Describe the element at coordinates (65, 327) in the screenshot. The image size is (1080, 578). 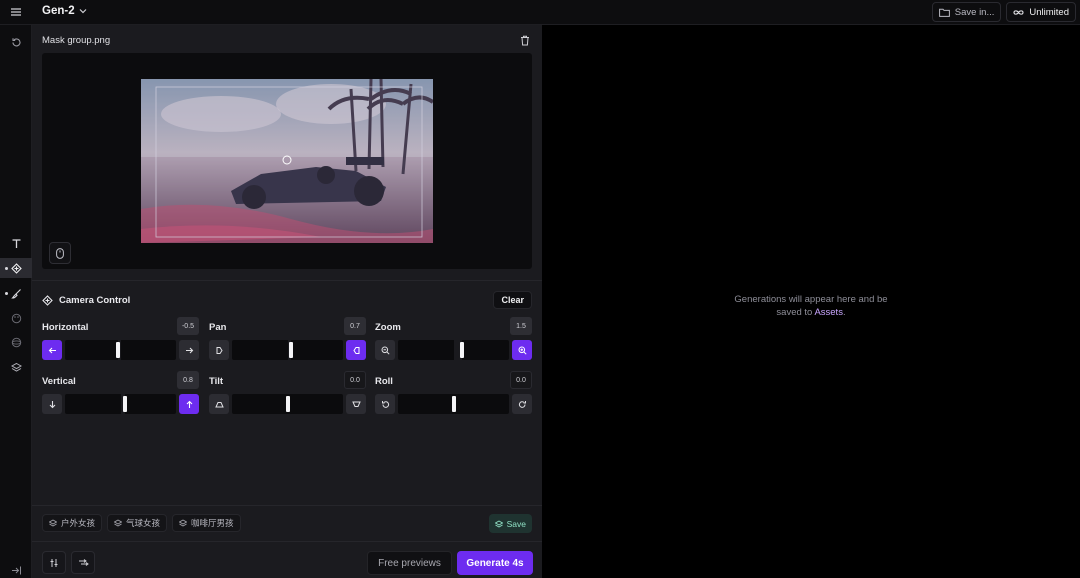
I see `horizontal-label: Horizontal` at that location.